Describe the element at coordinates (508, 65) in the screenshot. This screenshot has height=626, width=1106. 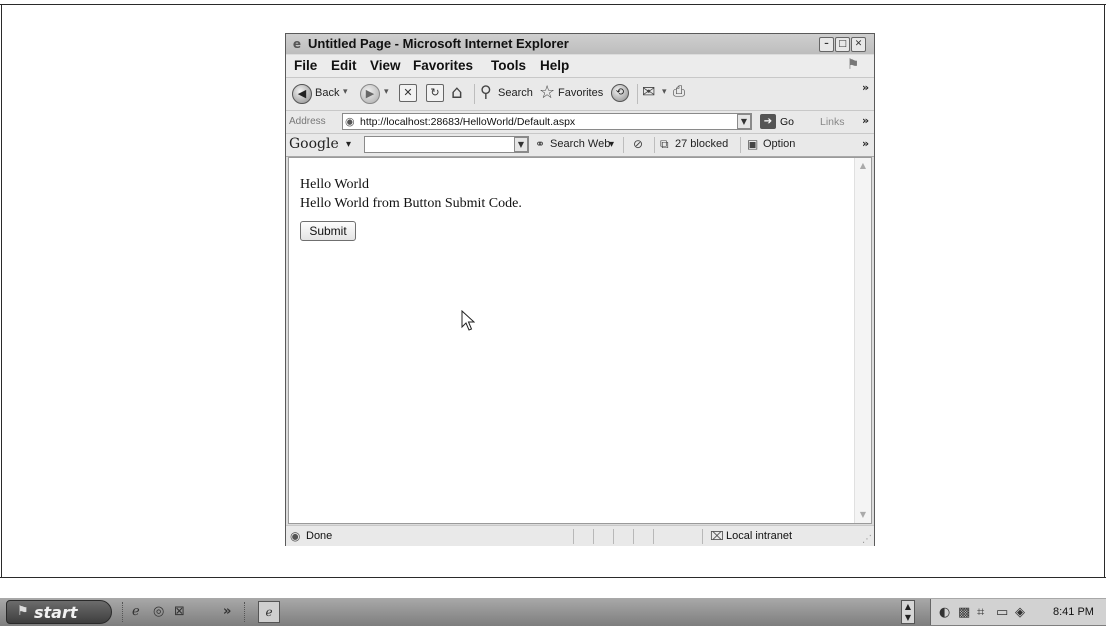
I see `menu-tools: Tools` at that location.